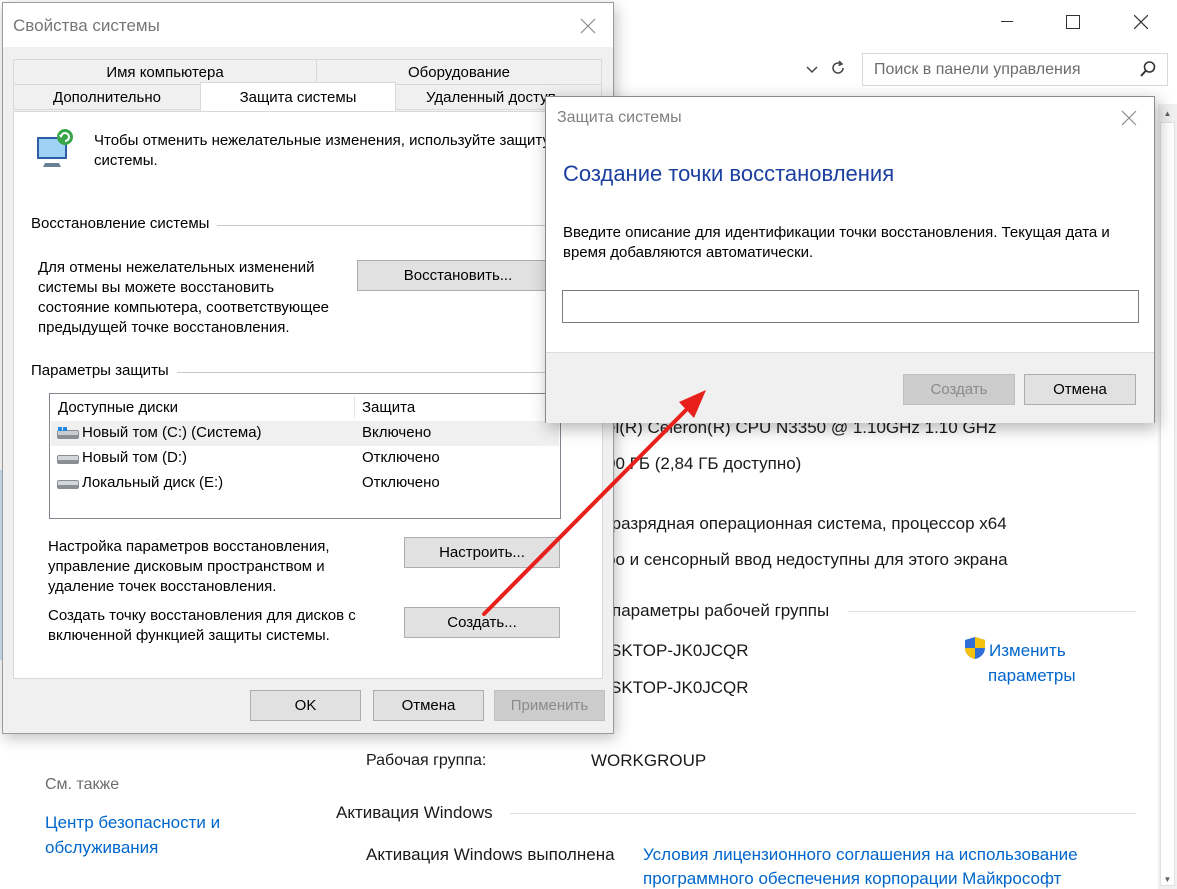  What do you see at coordinates (704, 463) in the screenshot?
I see `ram-value: 00 ГБ (2,84 ГБ доступно)` at bounding box center [704, 463].